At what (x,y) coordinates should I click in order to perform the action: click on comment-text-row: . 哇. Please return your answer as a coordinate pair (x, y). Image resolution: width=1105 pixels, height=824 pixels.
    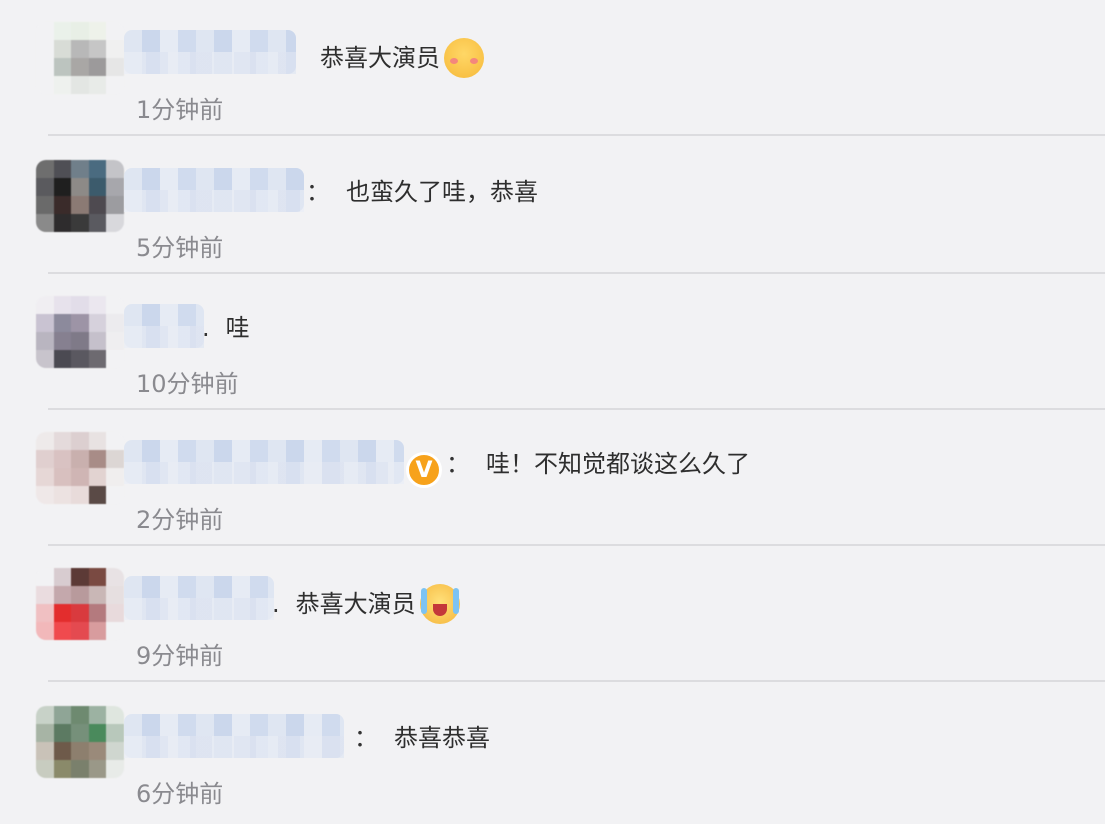
    Looking at the image, I should click on (226, 328).